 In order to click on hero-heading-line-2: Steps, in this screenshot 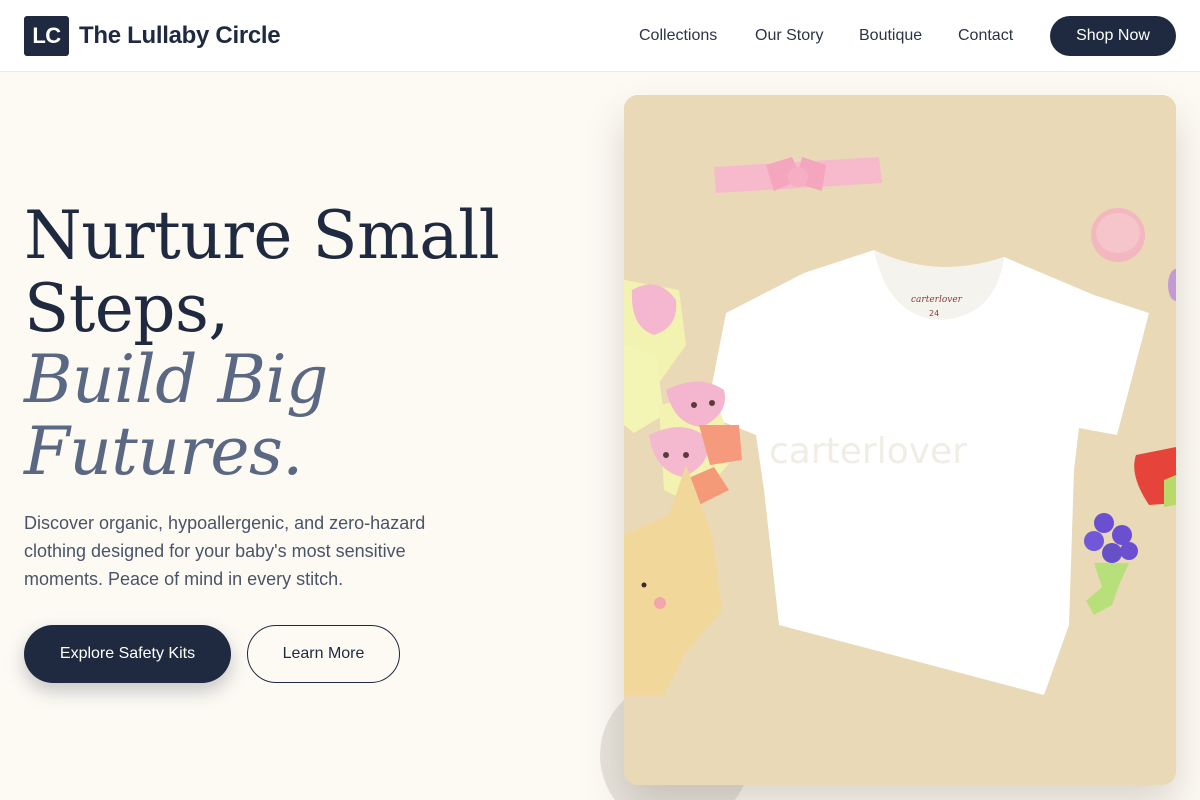, I will do `click(126, 308)`.